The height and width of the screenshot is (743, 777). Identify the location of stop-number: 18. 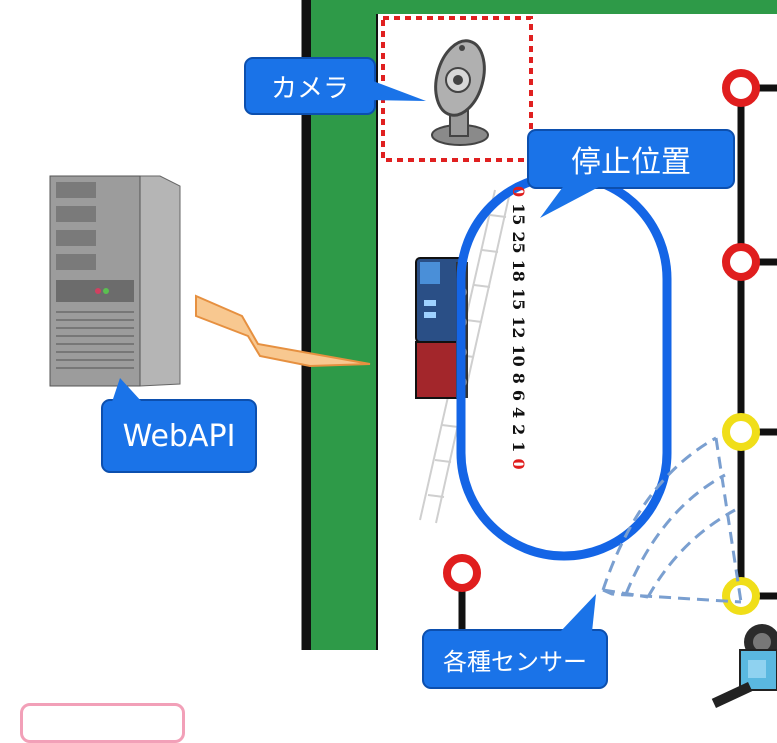
(519, 270).